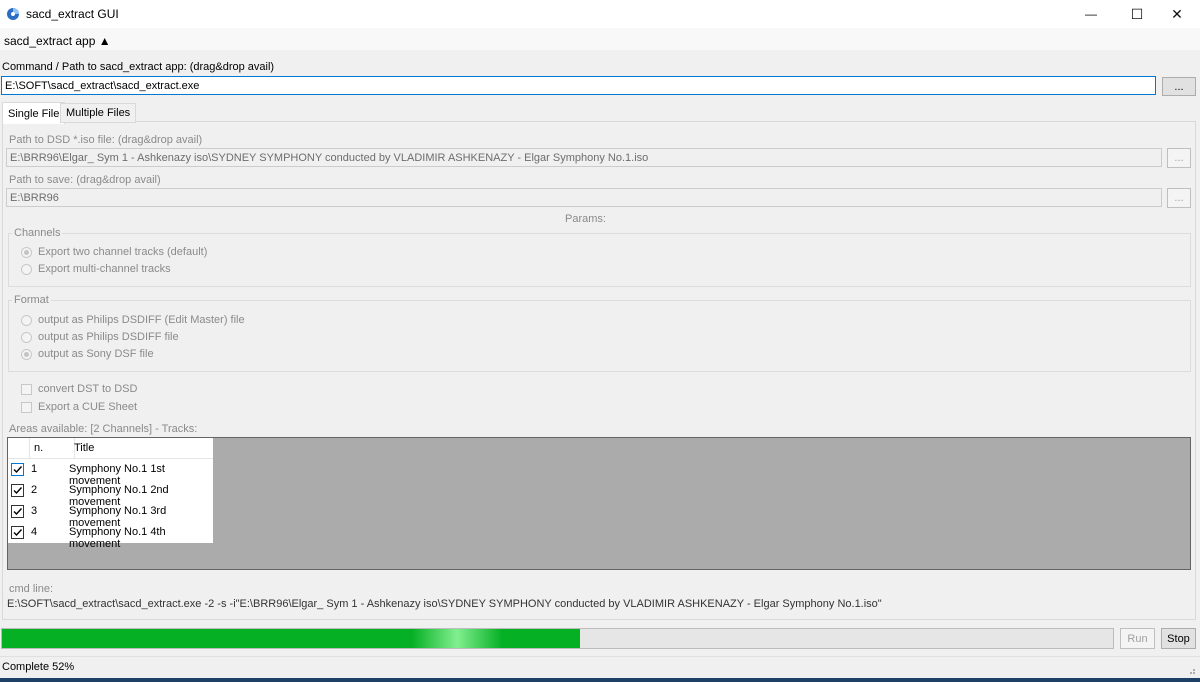 The height and width of the screenshot is (682, 1200). Describe the element at coordinates (26, 337) in the screenshot. I see `format-dsdiff-radio` at that location.